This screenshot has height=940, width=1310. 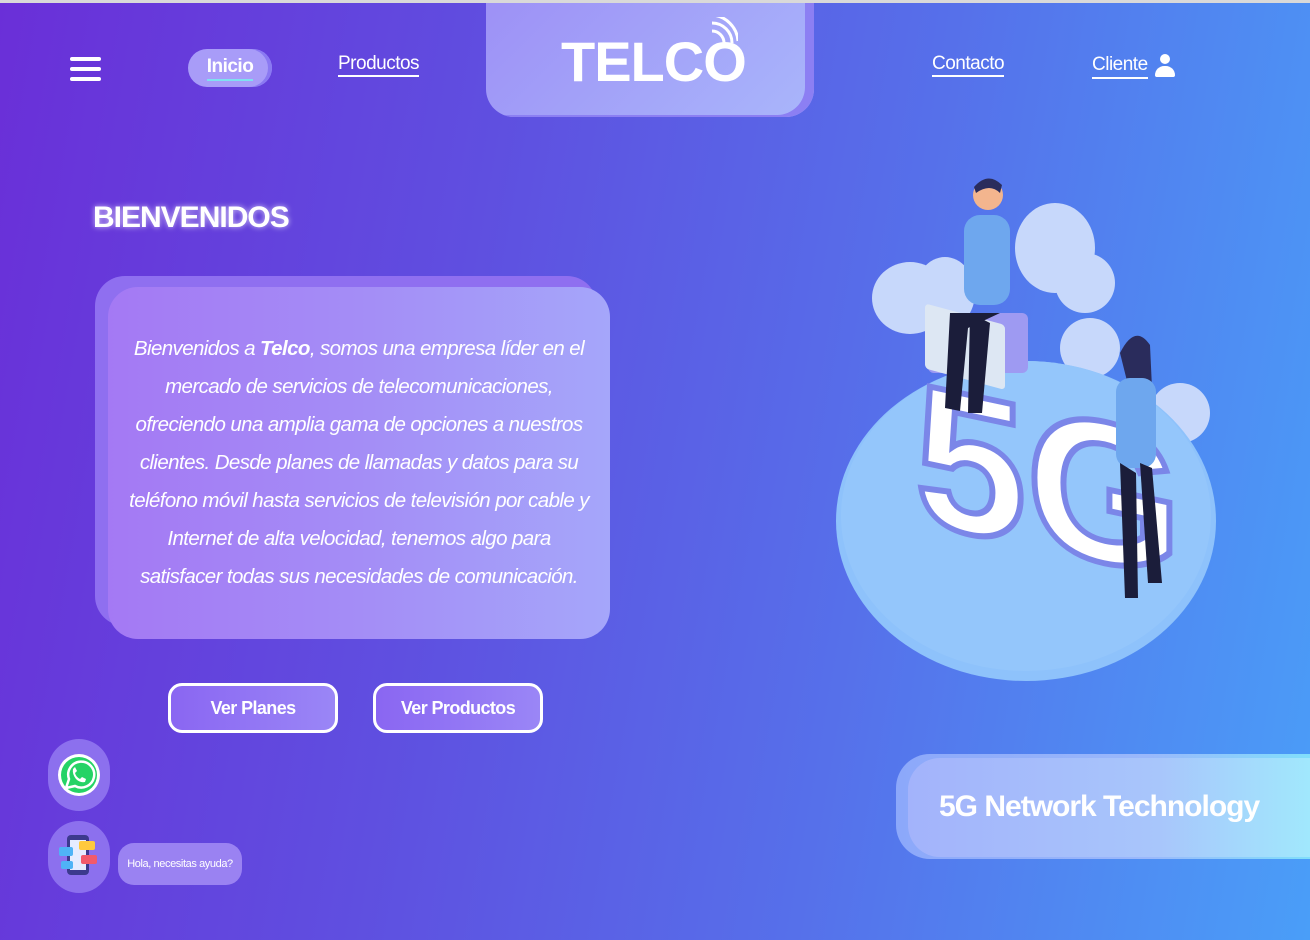 What do you see at coordinates (253, 708) in the screenshot?
I see `ver-planes-button: Ver Planes` at bounding box center [253, 708].